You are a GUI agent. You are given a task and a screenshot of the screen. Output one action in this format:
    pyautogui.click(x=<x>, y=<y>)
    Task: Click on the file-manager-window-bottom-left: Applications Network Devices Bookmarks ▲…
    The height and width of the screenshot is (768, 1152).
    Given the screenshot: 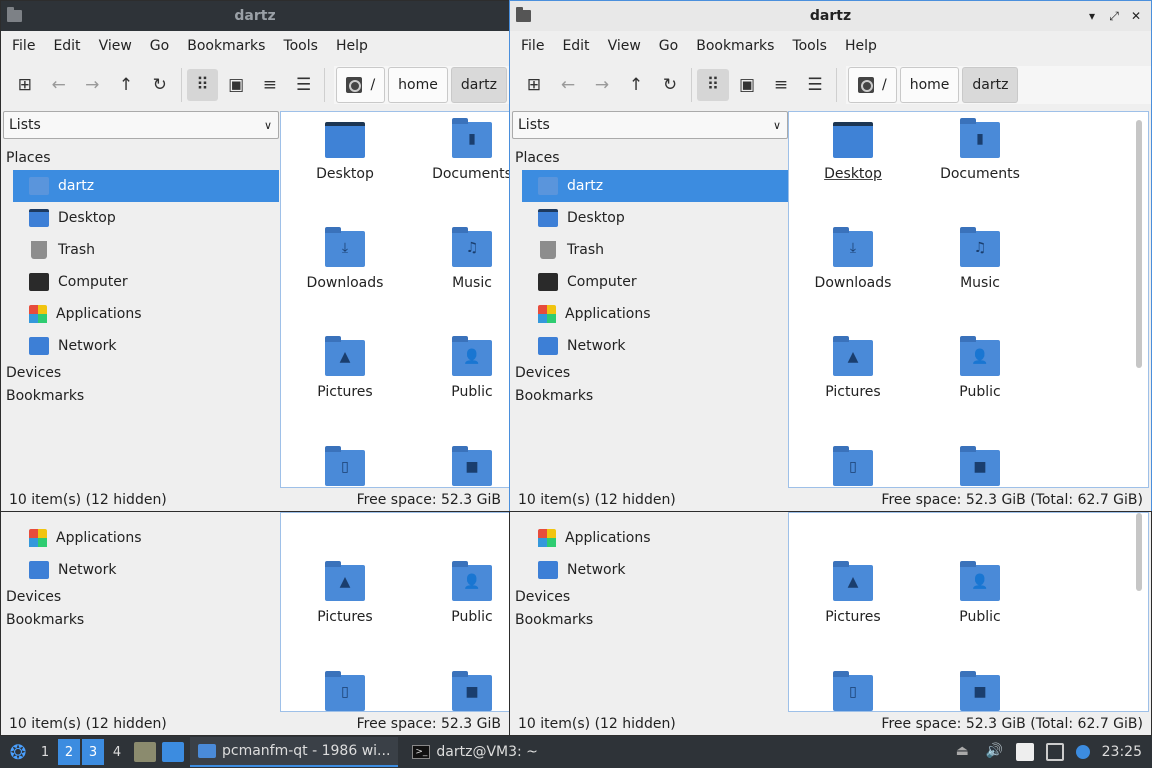 What is the action you would take?
    pyautogui.click(x=255, y=623)
    